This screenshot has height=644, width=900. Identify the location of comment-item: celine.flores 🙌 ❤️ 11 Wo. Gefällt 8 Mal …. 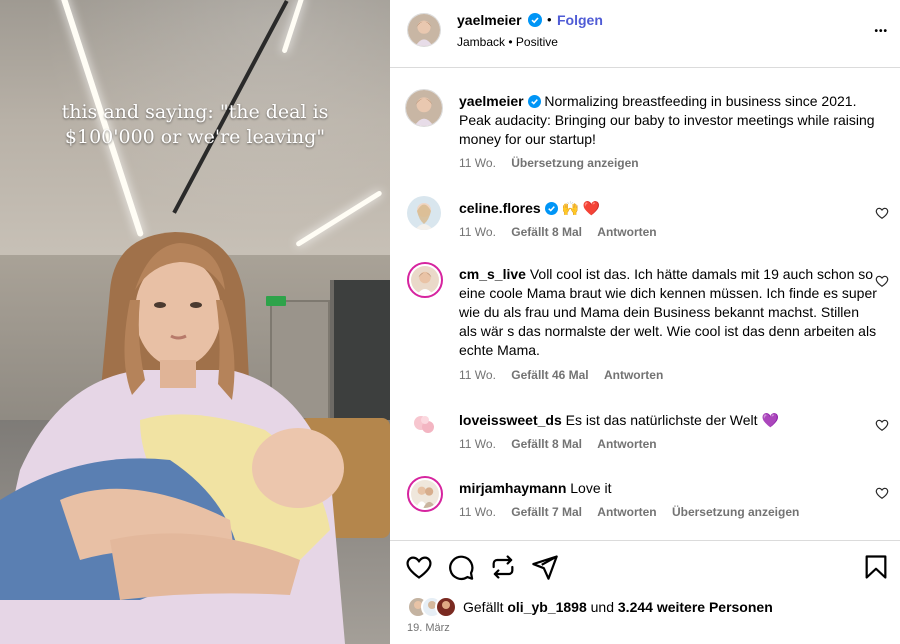
(650, 221).